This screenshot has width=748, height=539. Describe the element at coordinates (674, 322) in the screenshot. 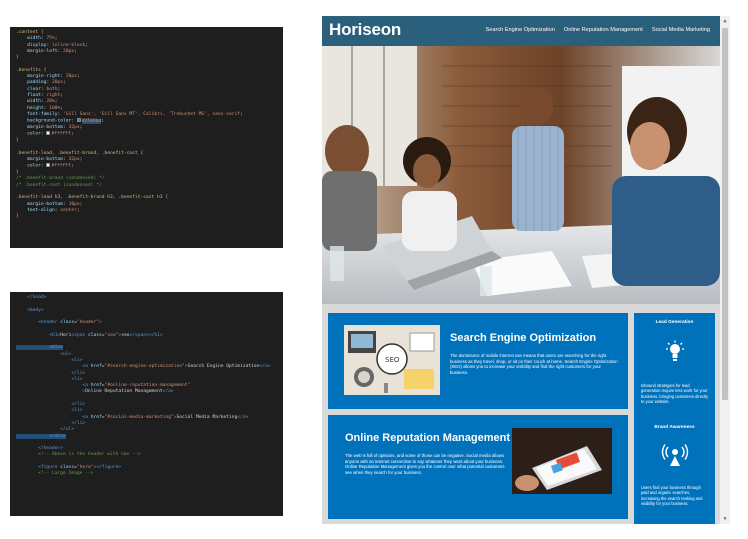

I see `benefit-lead-title: Lead Generation` at that location.